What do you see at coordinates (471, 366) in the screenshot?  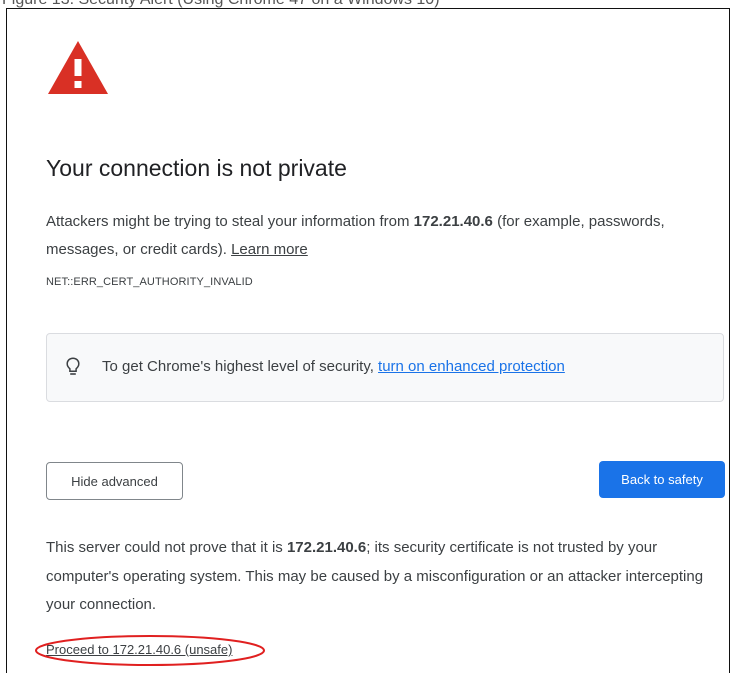 I see `enhanced-protection-link: turn on enhanced protection` at bounding box center [471, 366].